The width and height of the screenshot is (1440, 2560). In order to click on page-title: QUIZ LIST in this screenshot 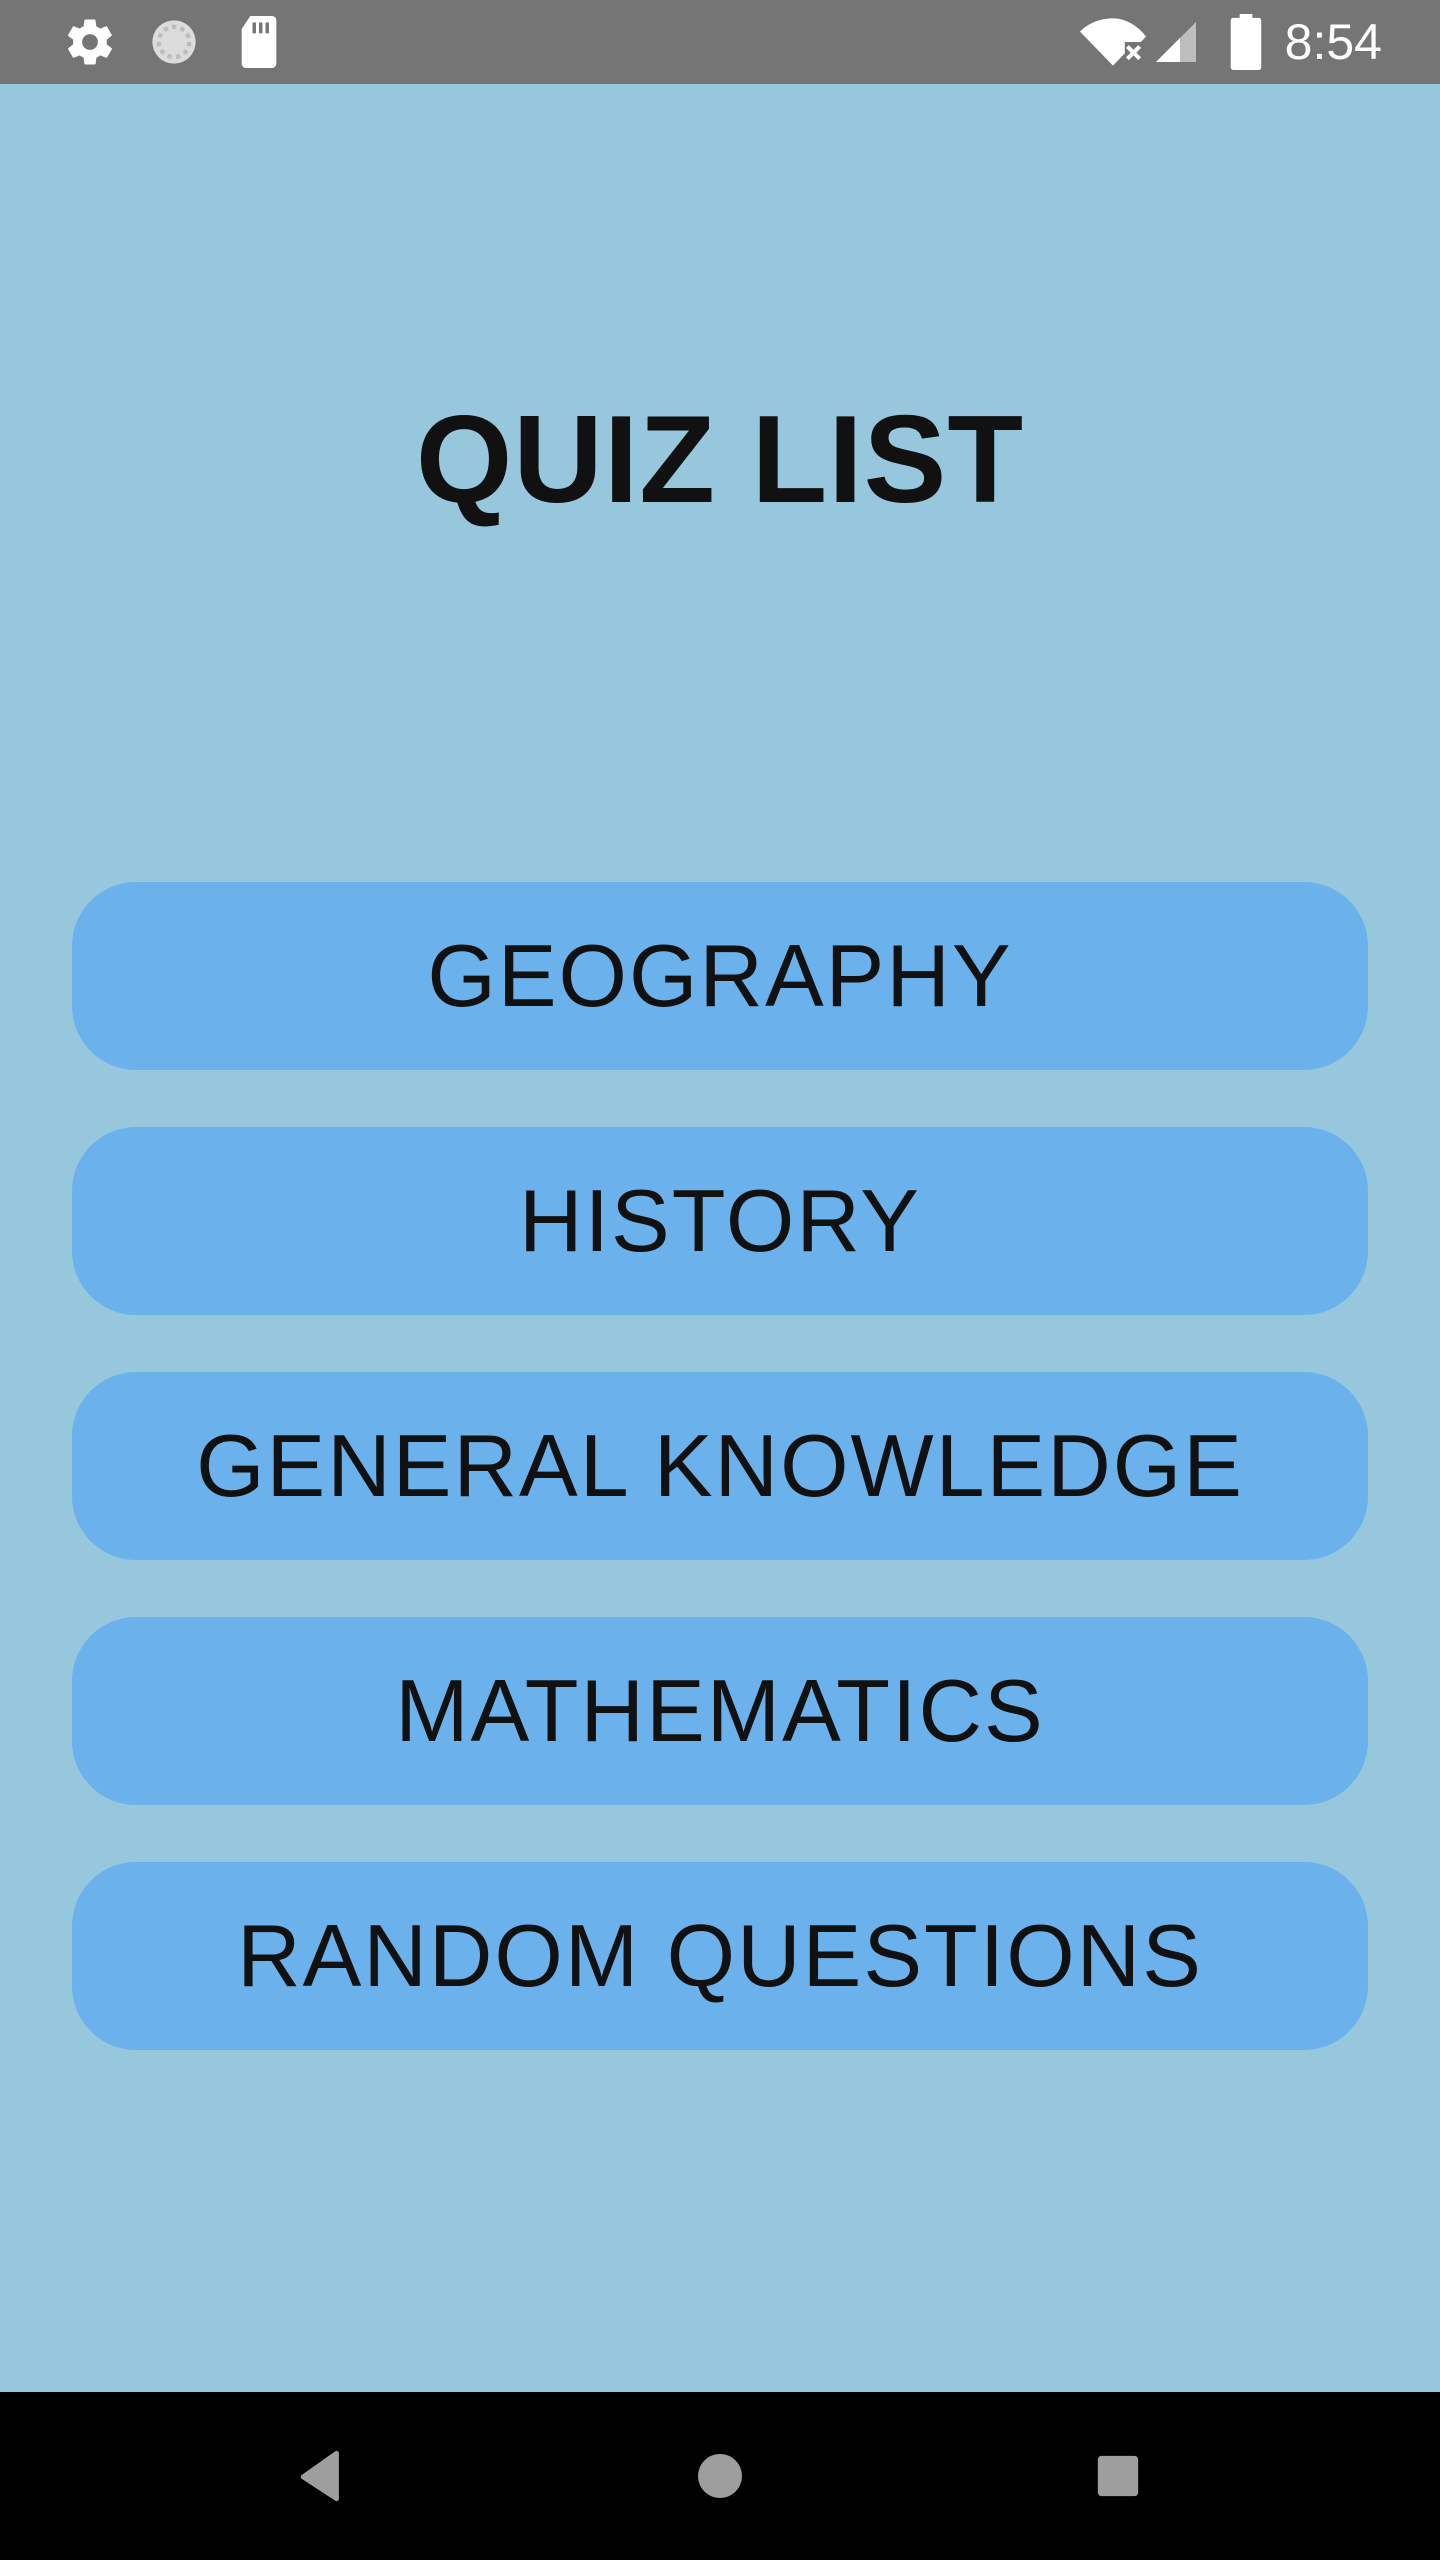, I will do `click(720, 460)`.